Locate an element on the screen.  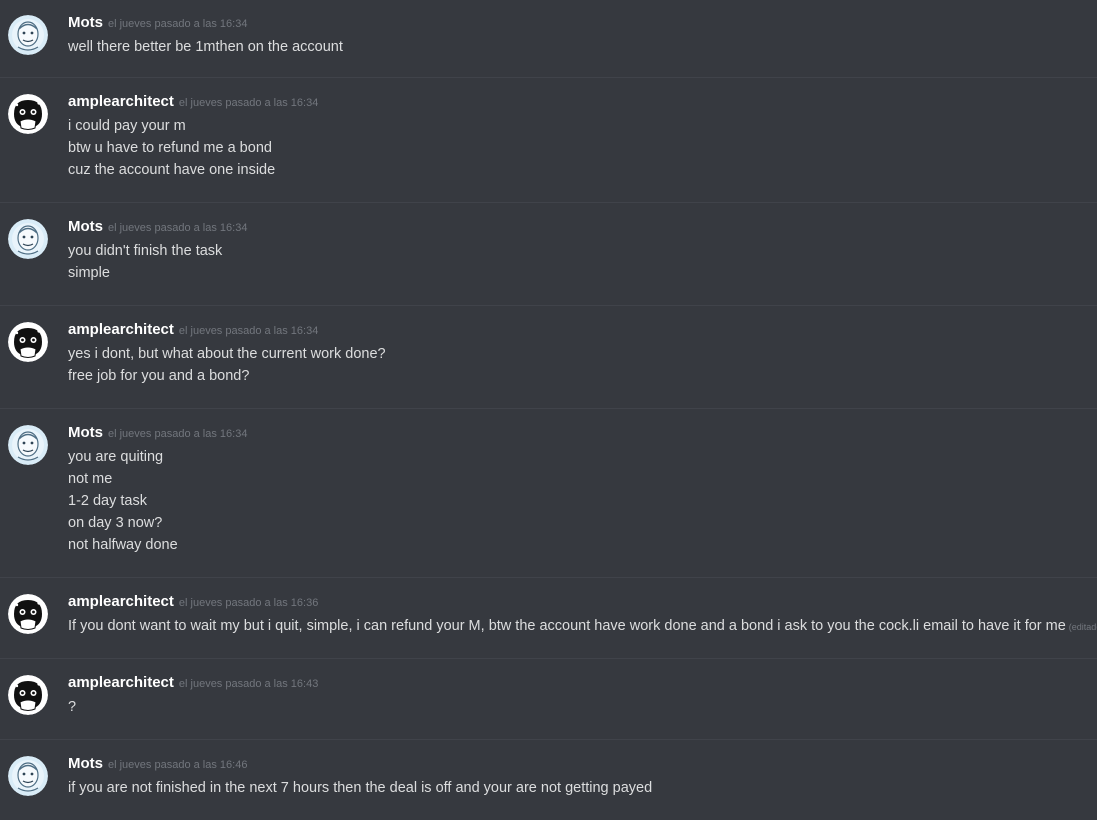
message-text: not me is located at coordinates (582, 479).